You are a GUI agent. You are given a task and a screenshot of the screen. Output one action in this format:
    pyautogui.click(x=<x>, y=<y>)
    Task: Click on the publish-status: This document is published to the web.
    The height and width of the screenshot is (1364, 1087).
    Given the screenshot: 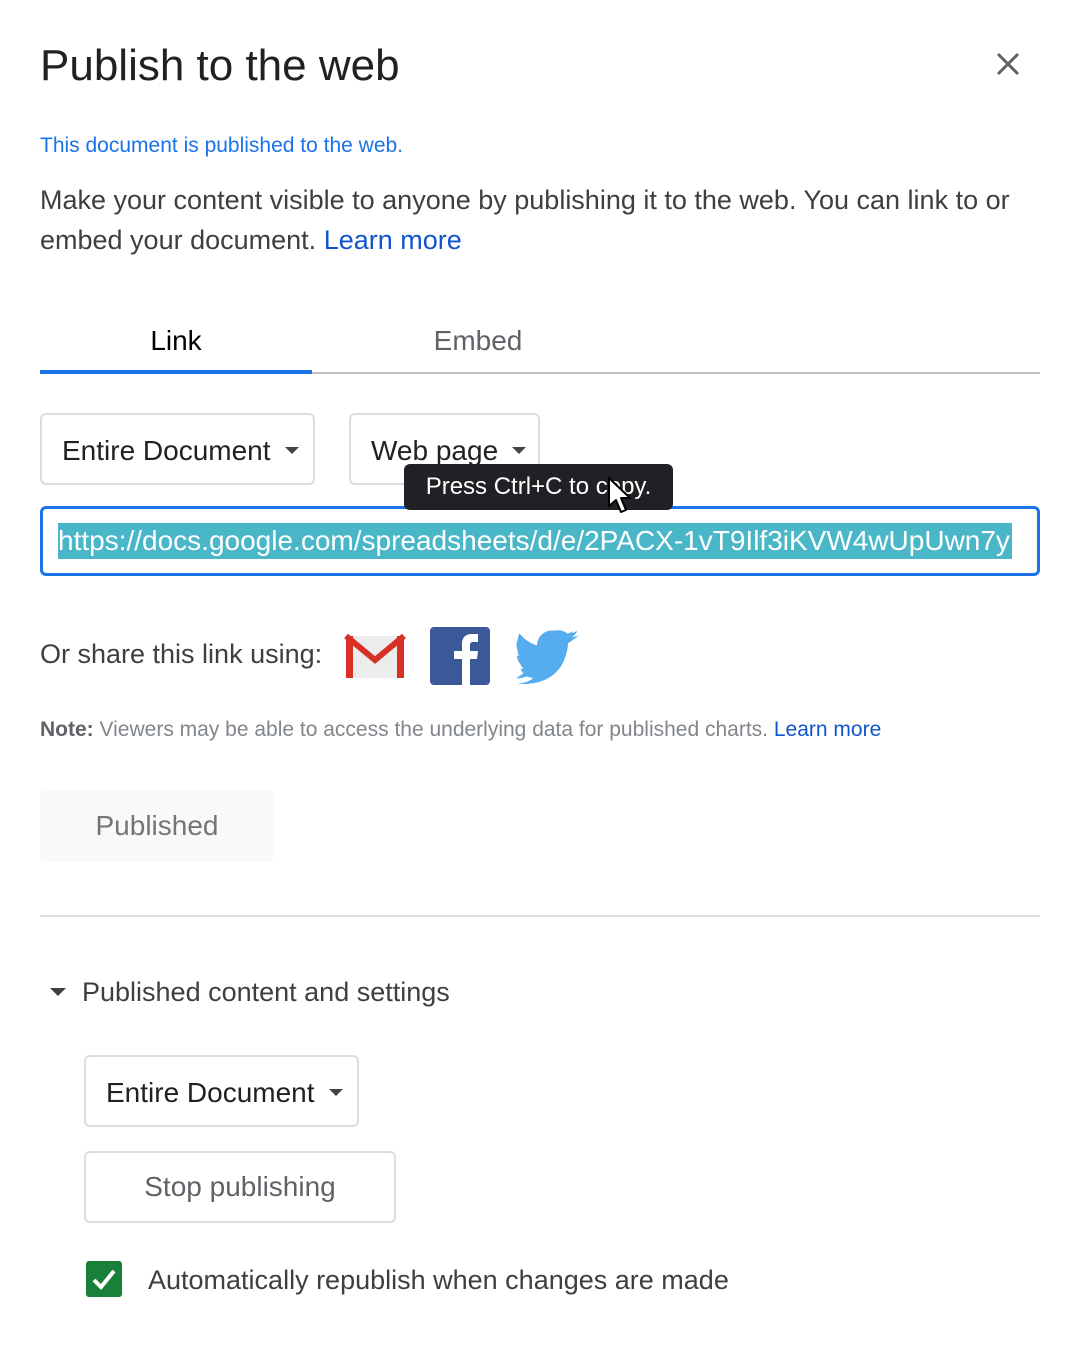 What is the action you would take?
    pyautogui.click(x=222, y=145)
    